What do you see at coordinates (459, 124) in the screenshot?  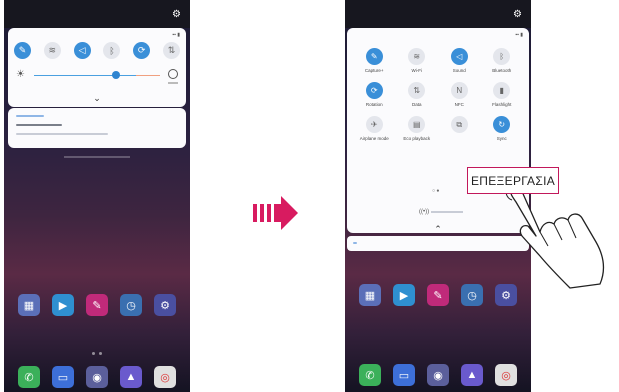 I see `link-icon: ⧉` at bounding box center [459, 124].